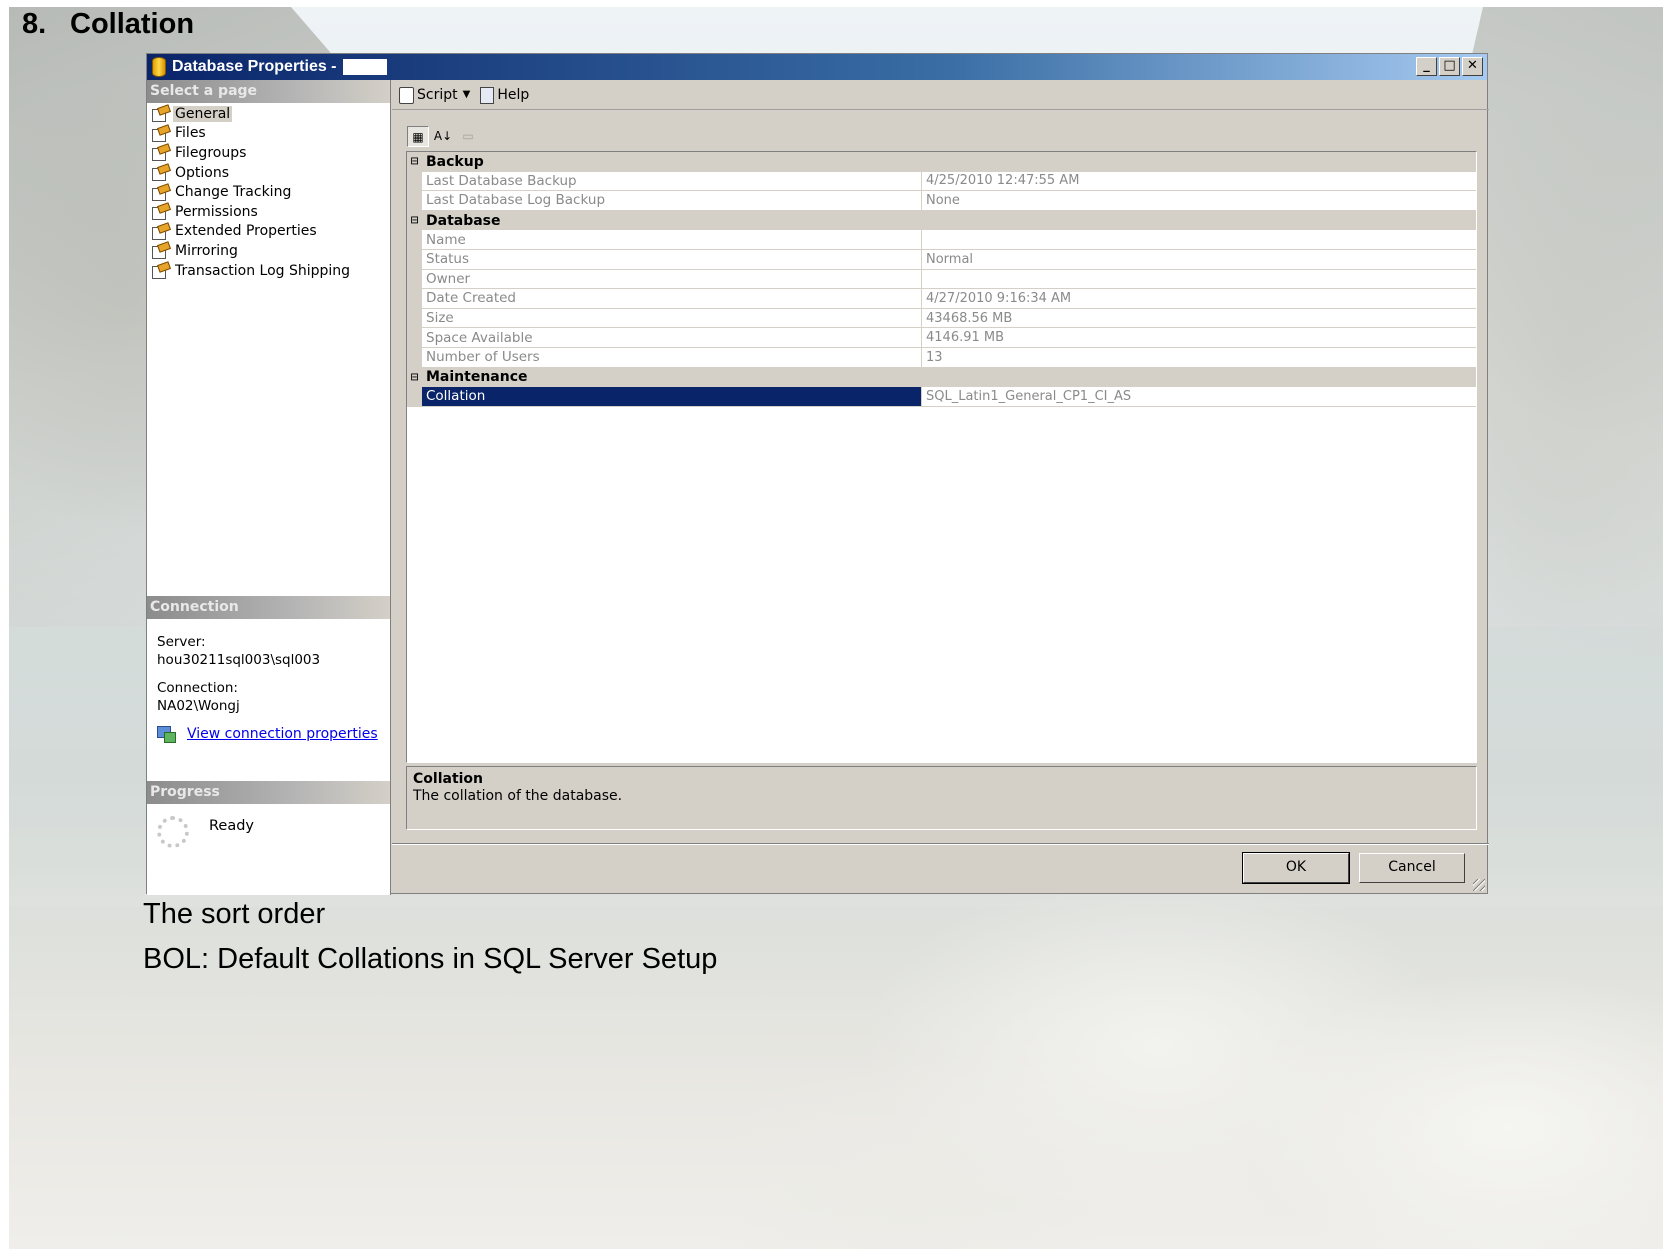  What do you see at coordinates (268, 607) in the screenshot?
I see `connection-header: Connection` at bounding box center [268, 607].